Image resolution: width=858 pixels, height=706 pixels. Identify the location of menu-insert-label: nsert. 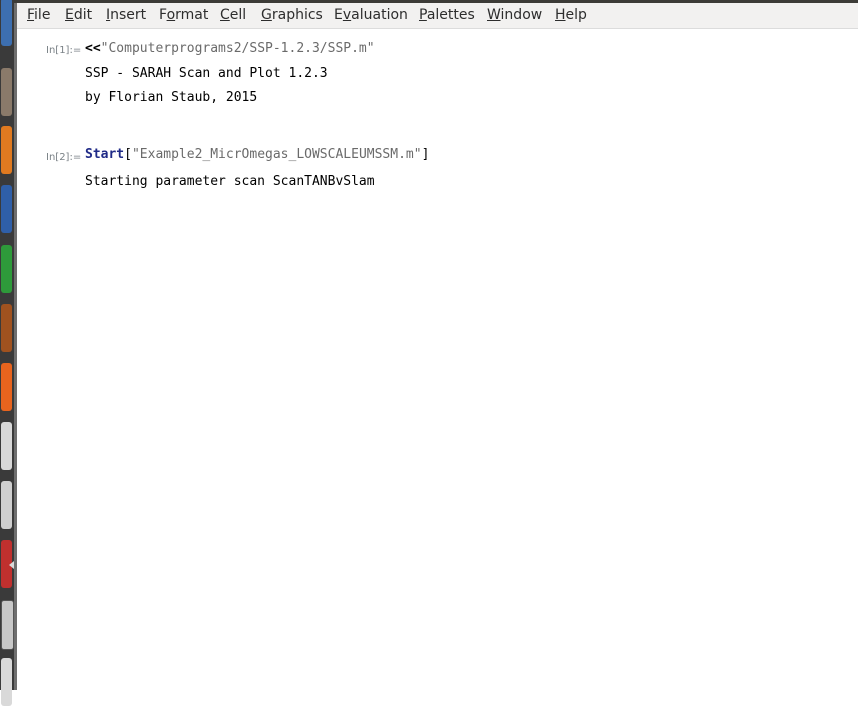
(128, 15).